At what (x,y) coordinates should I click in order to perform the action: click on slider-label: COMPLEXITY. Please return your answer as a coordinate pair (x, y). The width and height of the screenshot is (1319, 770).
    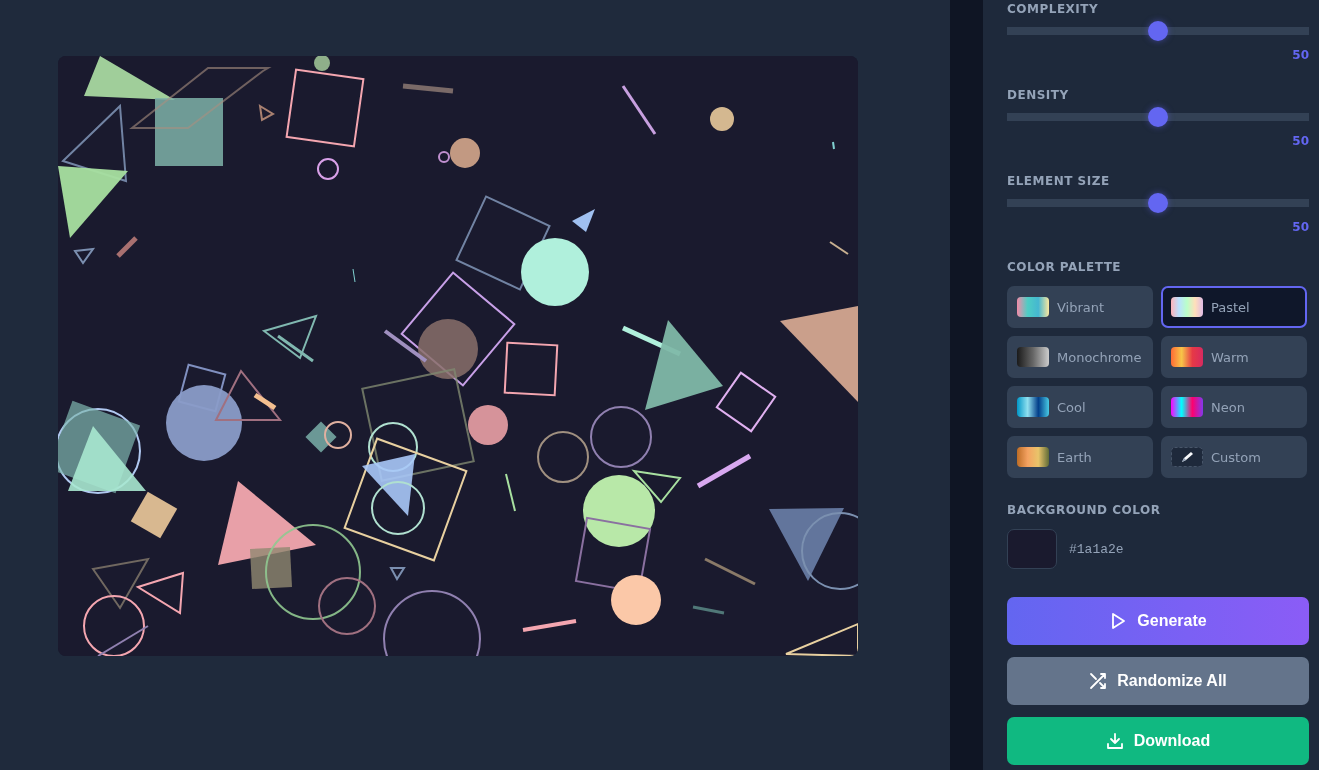
    Looking at the image, I should click on (1053, 9).